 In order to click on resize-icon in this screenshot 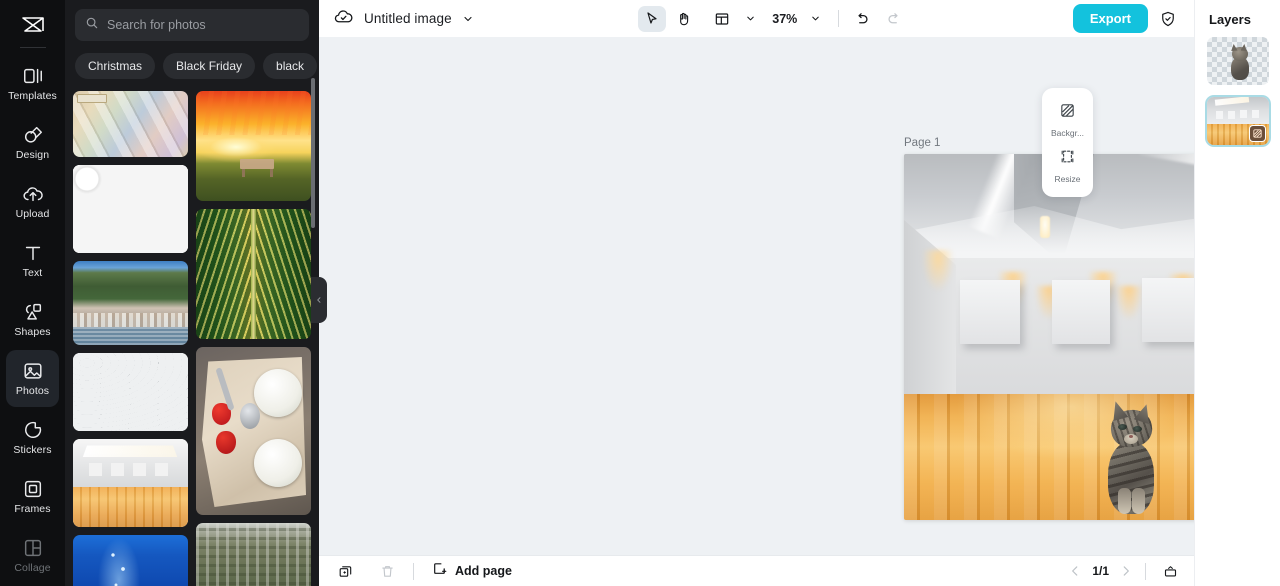, I will do `click(1067, 159)`.